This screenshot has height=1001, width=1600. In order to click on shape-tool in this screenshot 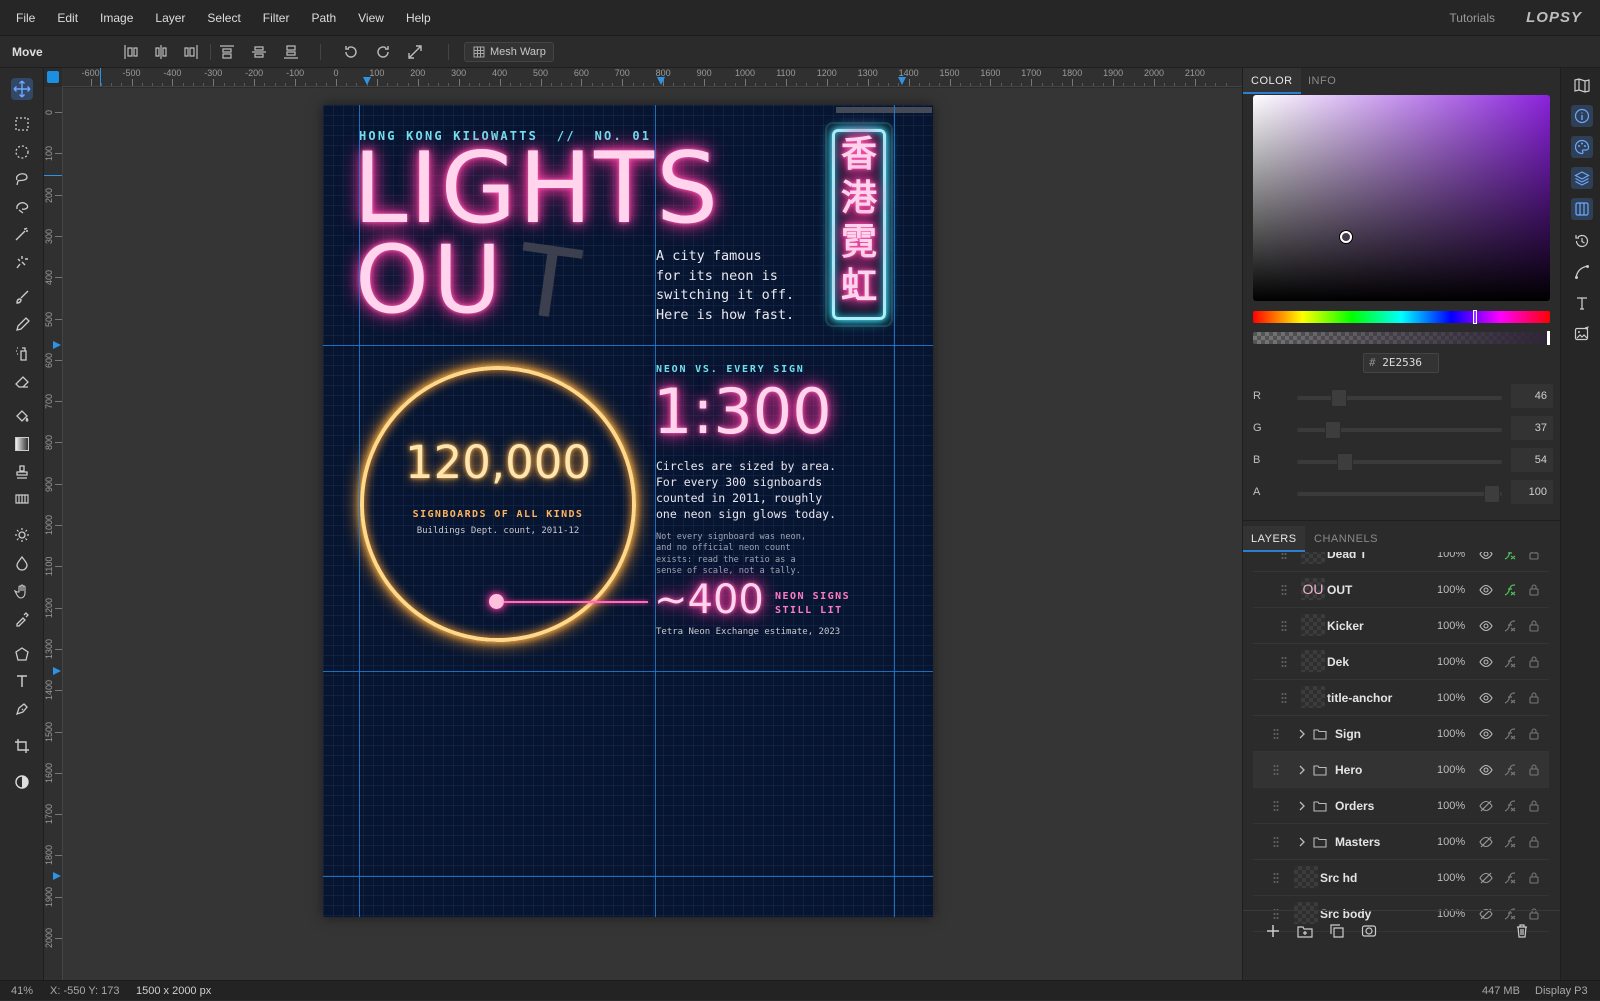, I will do `click(22, 654)`.